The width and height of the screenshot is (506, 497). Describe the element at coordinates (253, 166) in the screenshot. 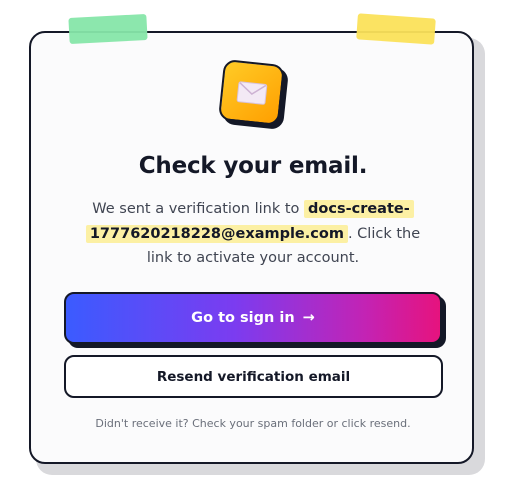

I see `page-title: Check your email.` at that location.